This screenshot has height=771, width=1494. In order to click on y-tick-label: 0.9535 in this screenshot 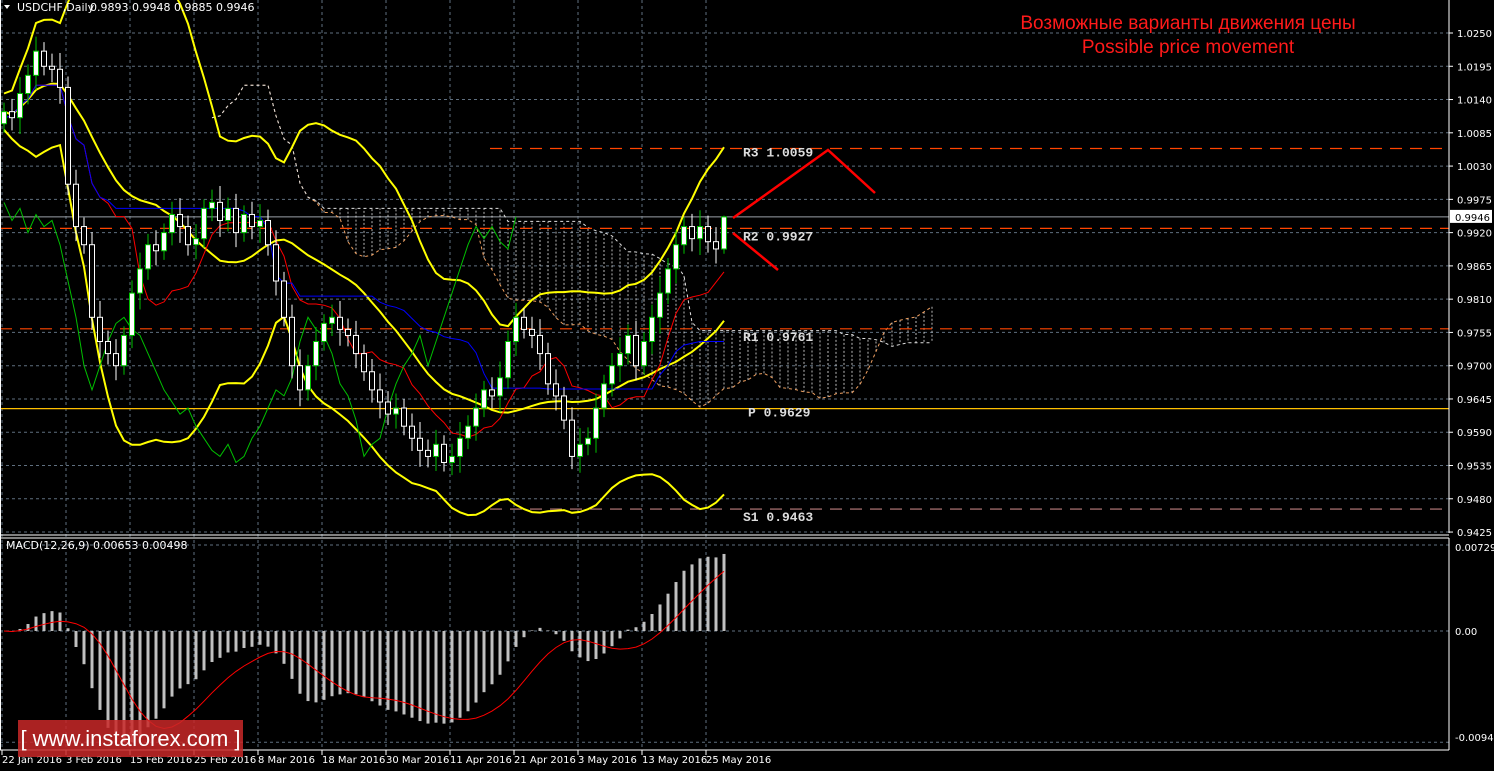, I will do `click(1474, 467)`.